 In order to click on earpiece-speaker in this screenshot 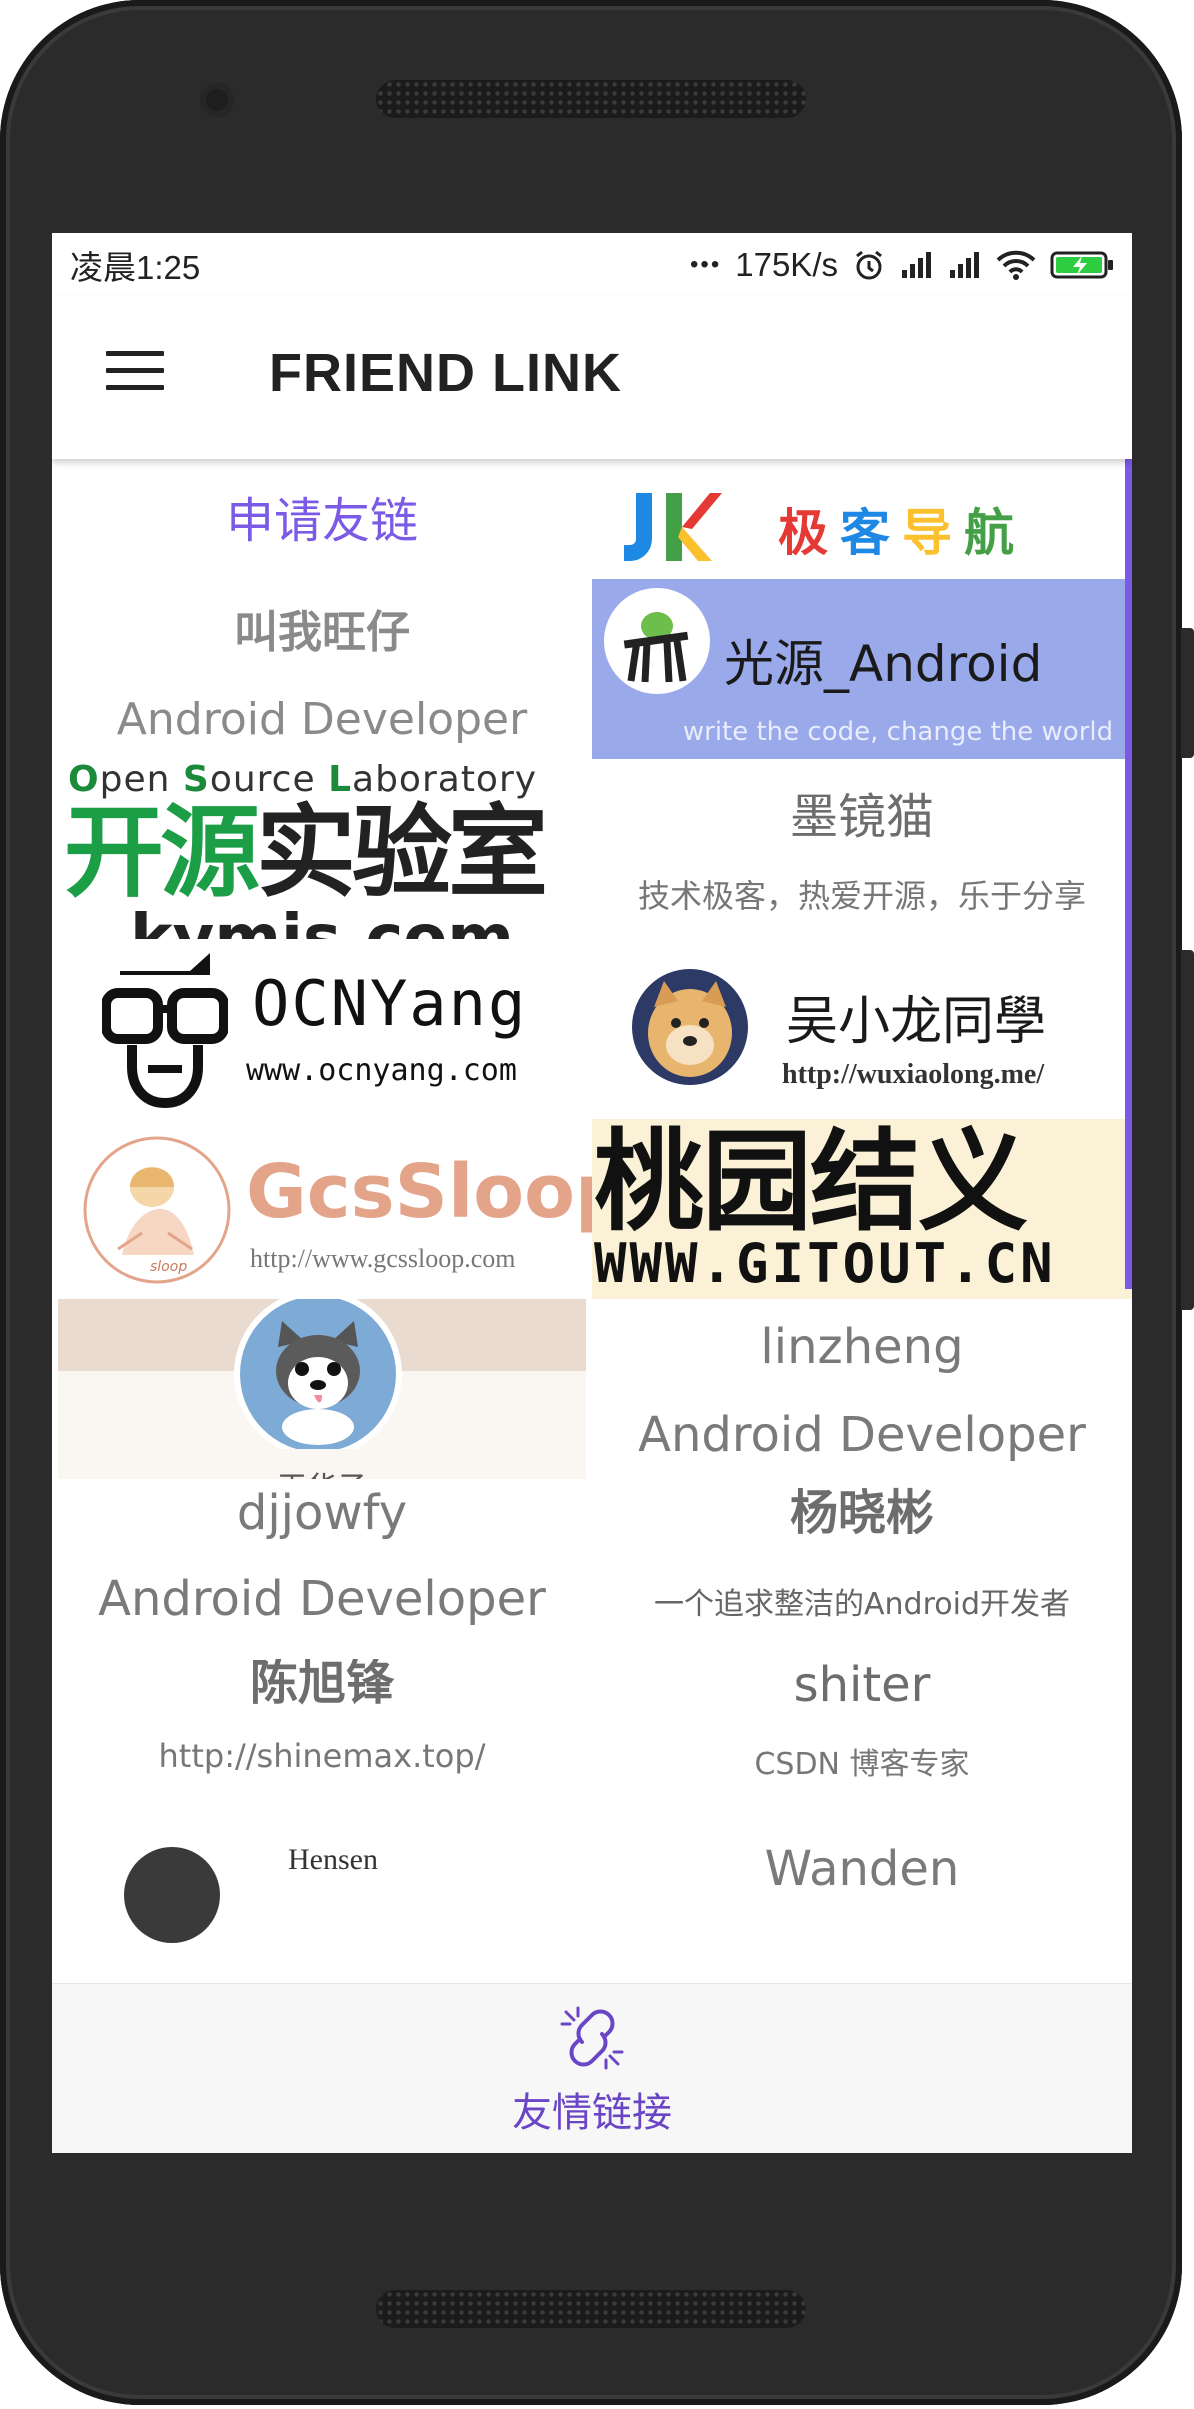, I will do `click(591, 99)`.